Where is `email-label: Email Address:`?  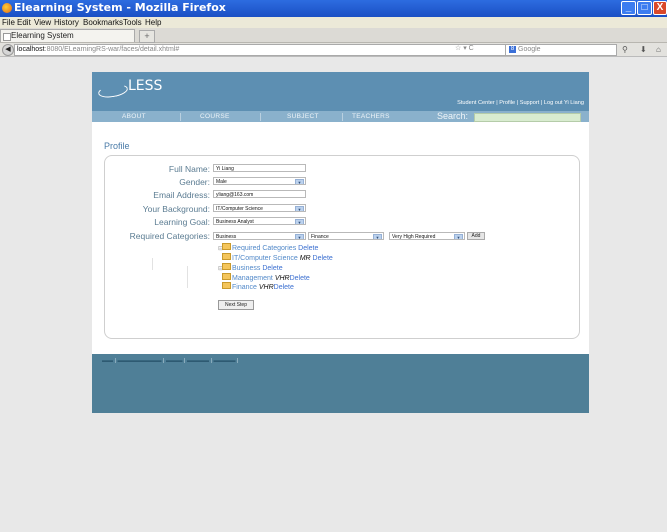 email-label: Email Address: is located at coordinates (181, 195).